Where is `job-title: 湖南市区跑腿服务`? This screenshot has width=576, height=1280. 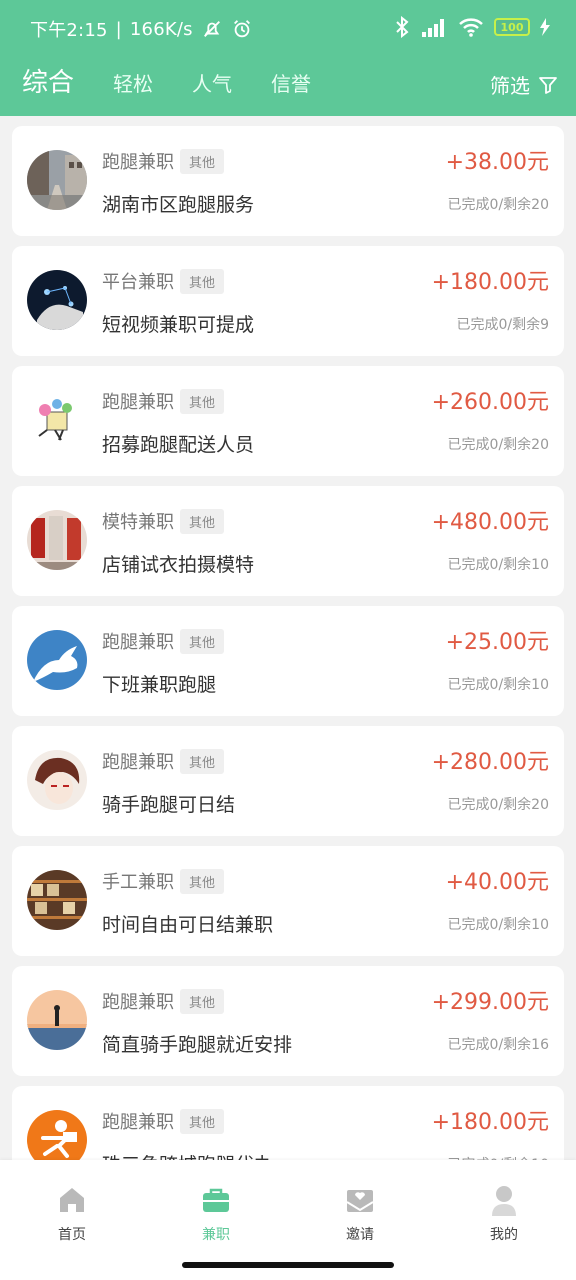
job-title: 湖南市区跑腿服务 is located at coordinates (178, 205).